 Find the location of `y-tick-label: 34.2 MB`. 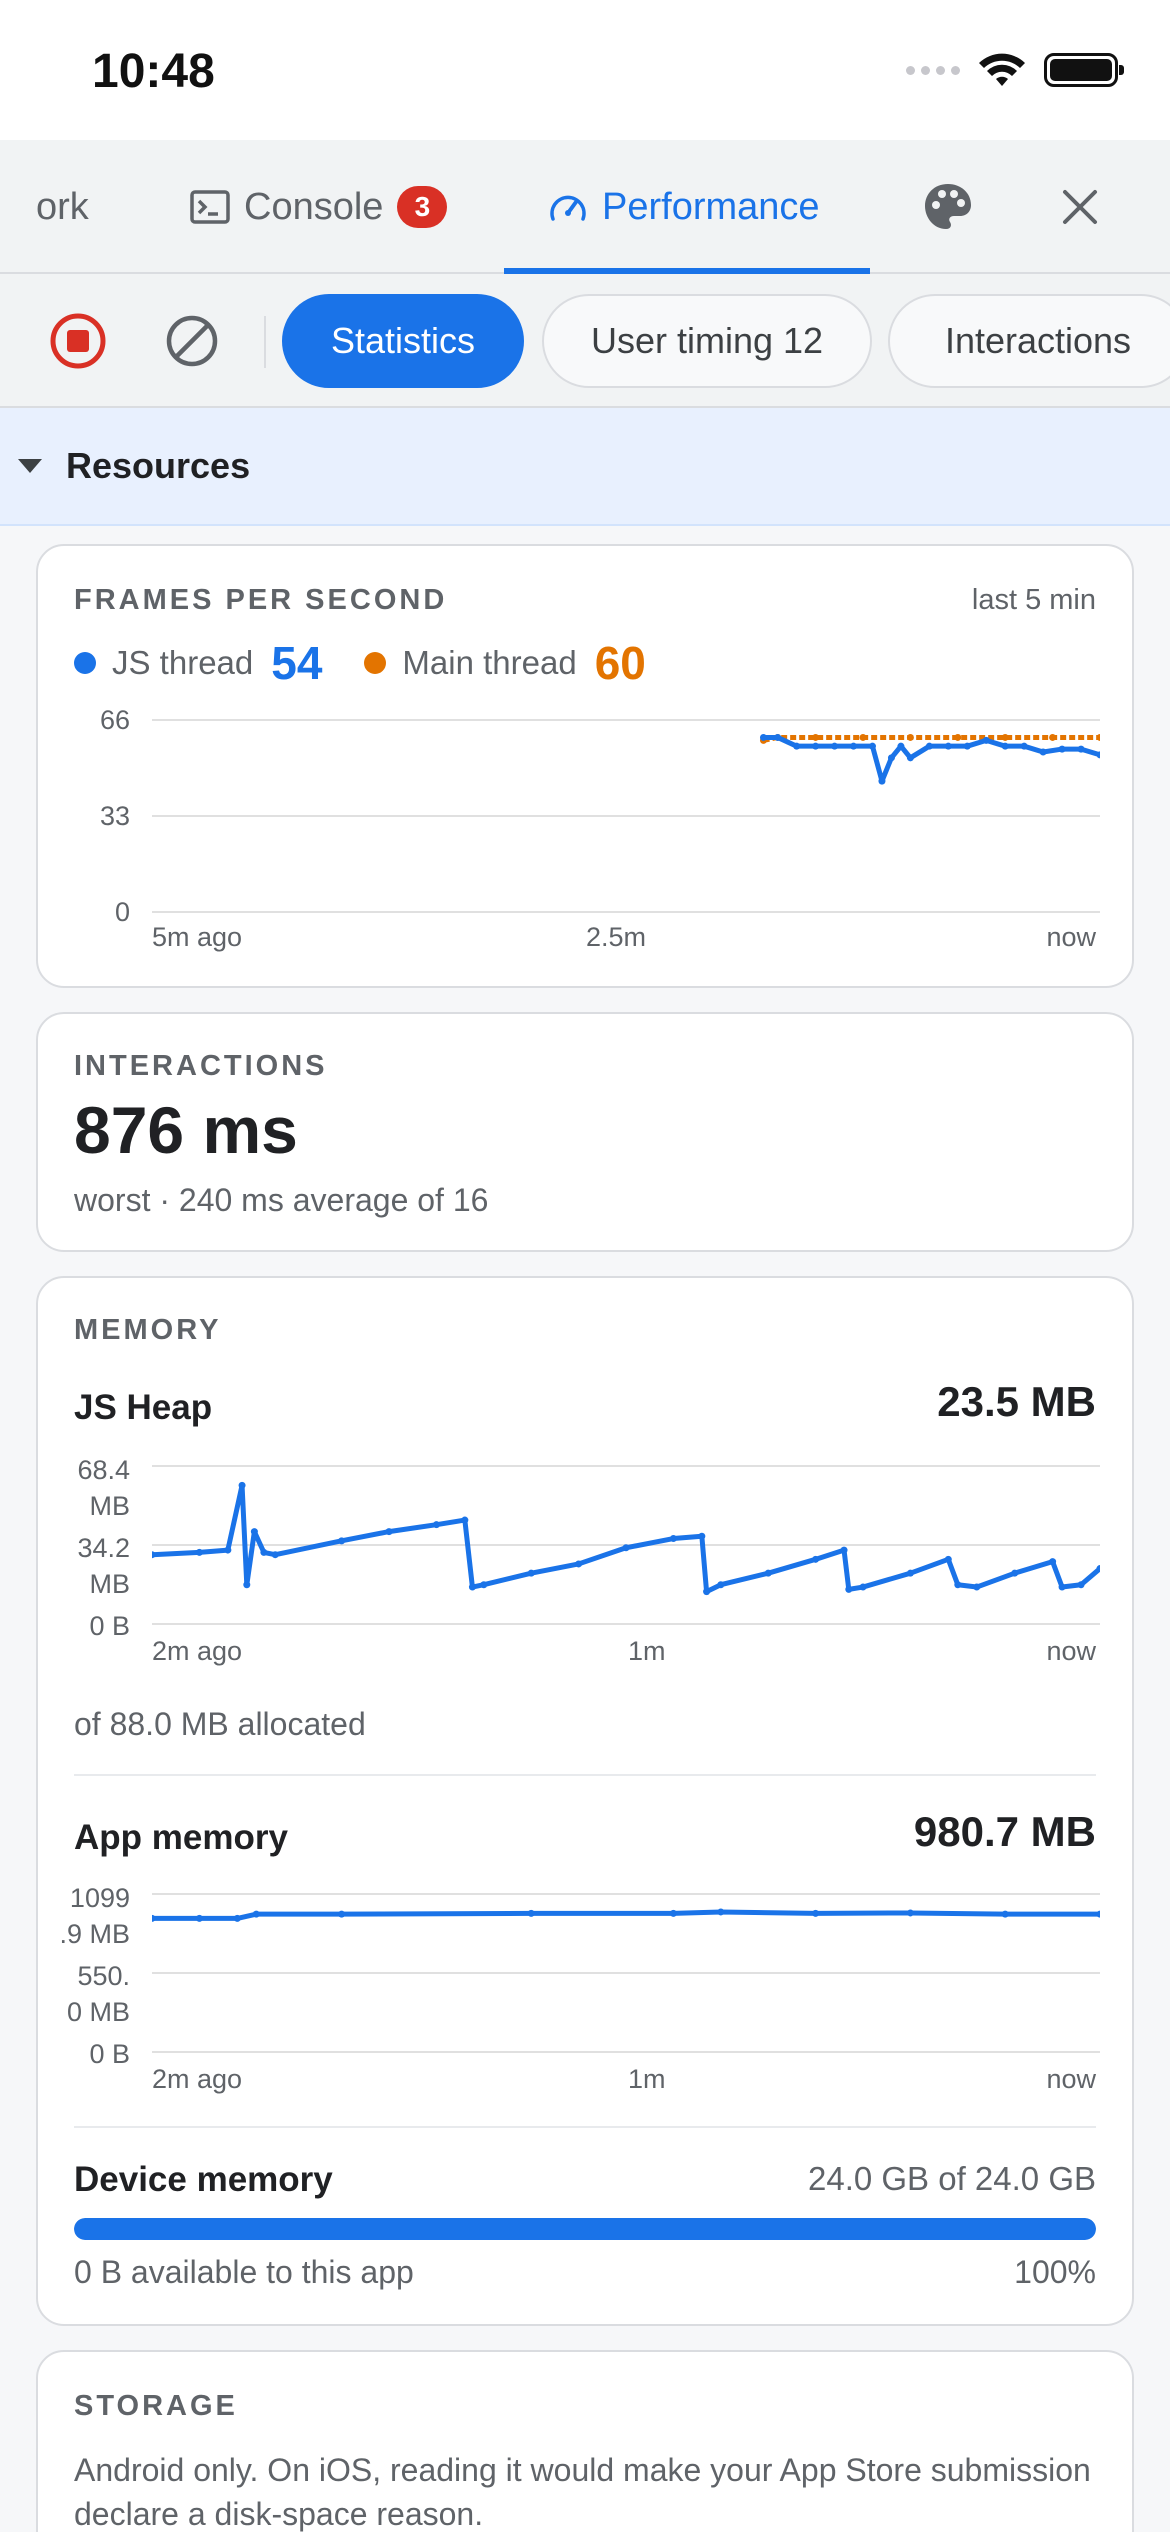

y-tick-label: 34.2 MB is located at coordinates (103, 1566).